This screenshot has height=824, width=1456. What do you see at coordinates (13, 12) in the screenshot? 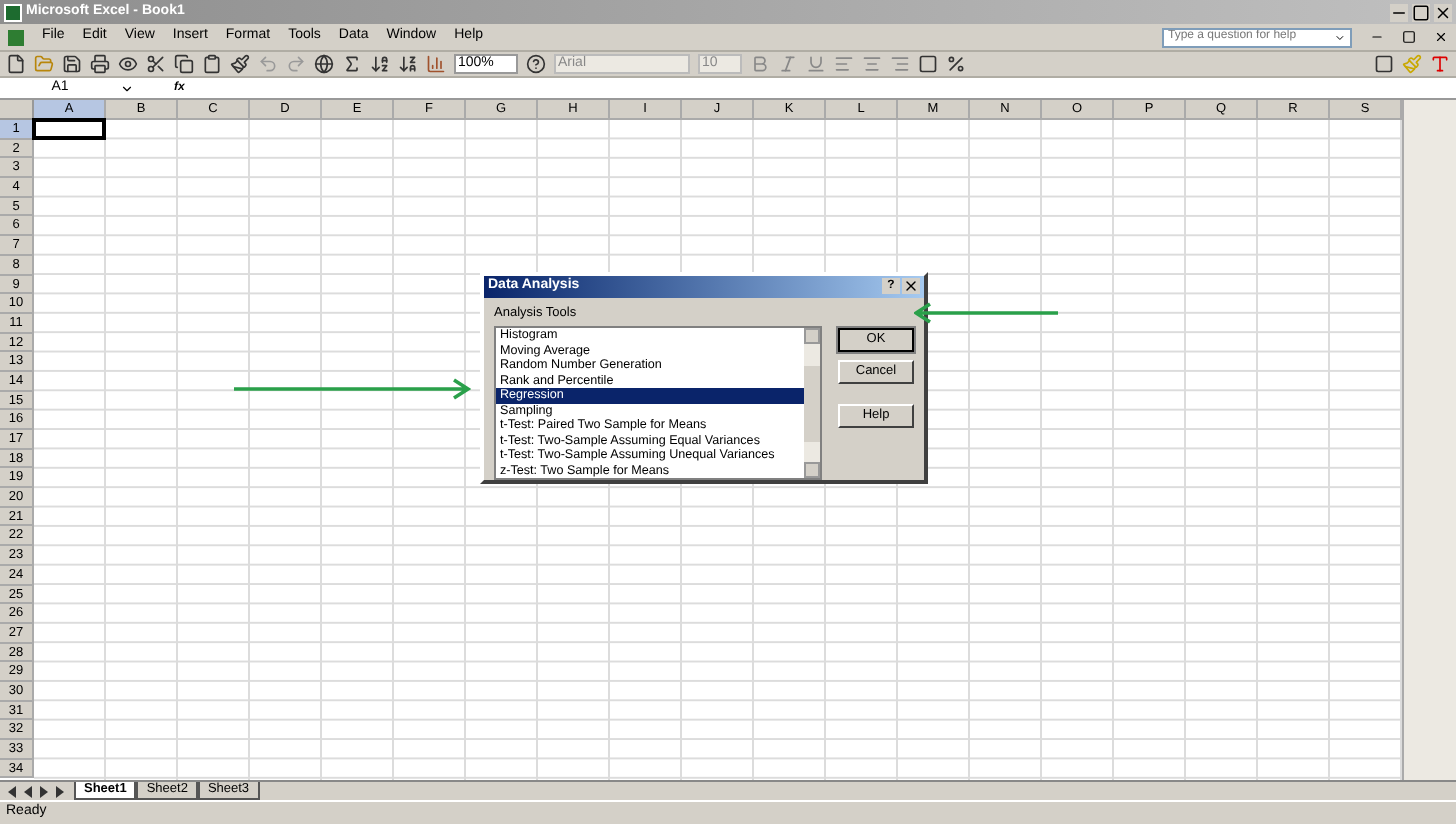
I see `spreadsheet-app-icon` at bounding box center [13, 12].